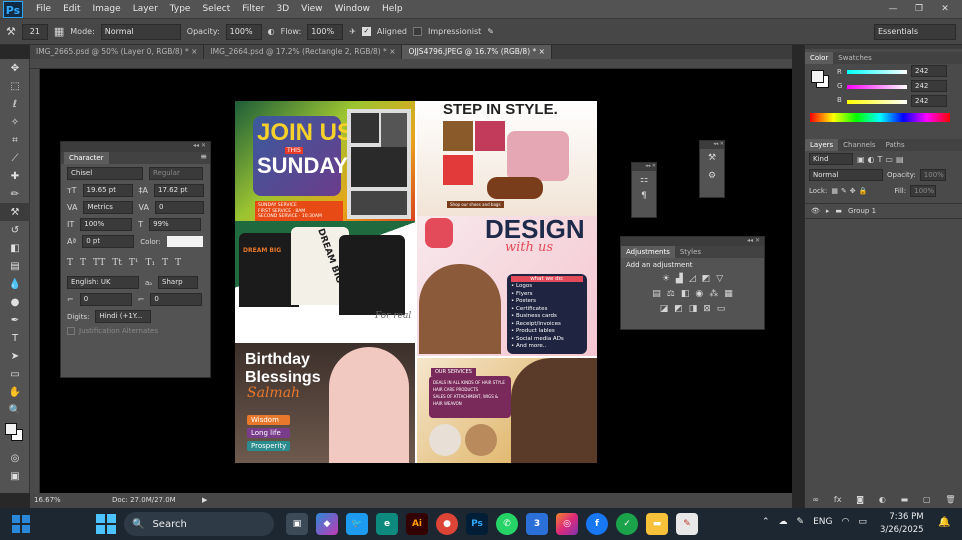  What do you see at coordinates (902, 530) in the screenshot?
I see `clock-date: 3/26/2025` at bounding box center [902, 530].